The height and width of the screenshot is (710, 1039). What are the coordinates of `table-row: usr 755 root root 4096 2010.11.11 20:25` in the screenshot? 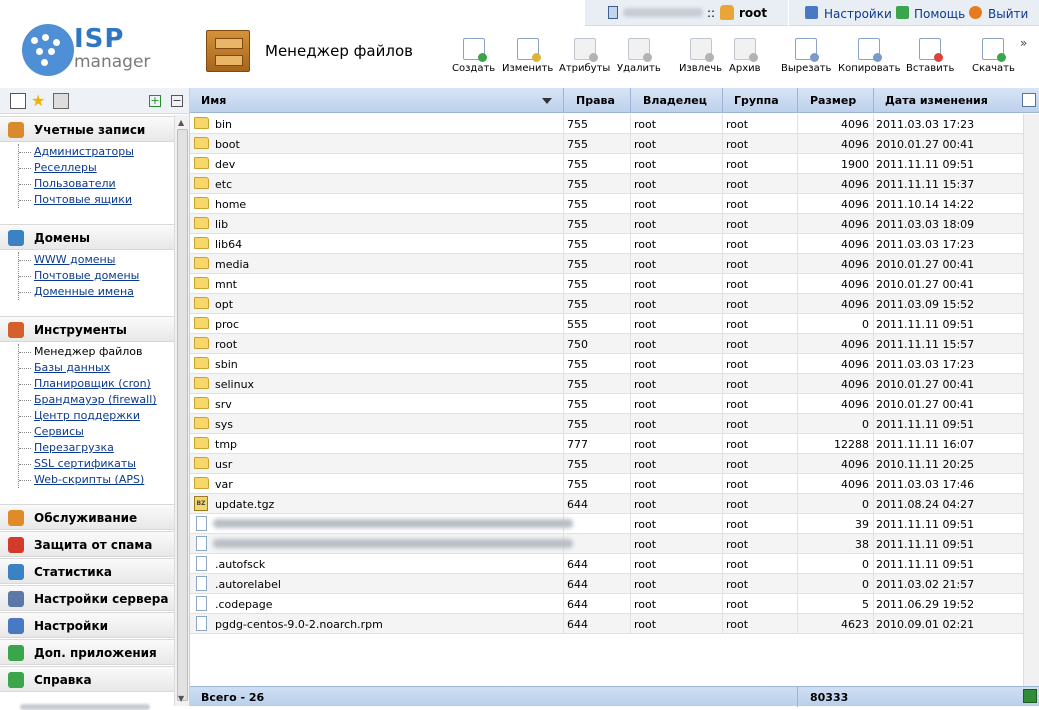 It's located at (606, 464).